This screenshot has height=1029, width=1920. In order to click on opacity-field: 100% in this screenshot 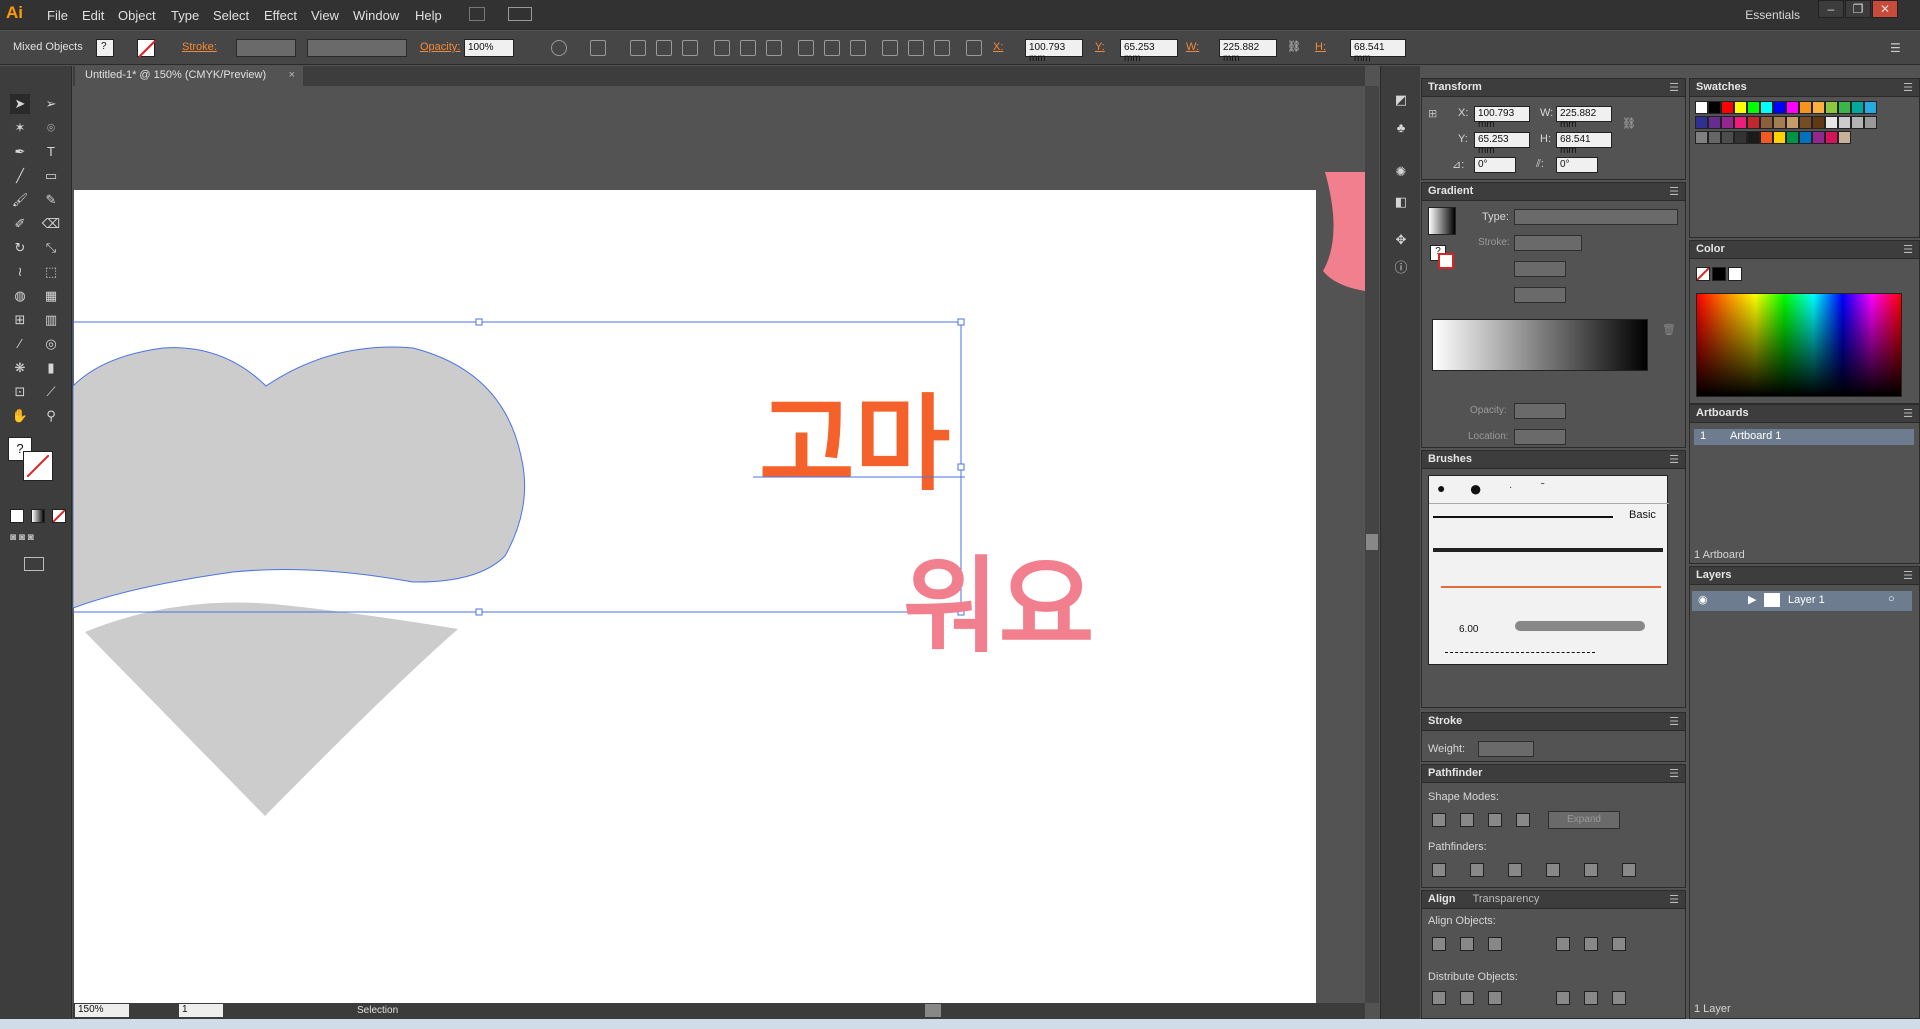, I will do `click(489, 48)`.